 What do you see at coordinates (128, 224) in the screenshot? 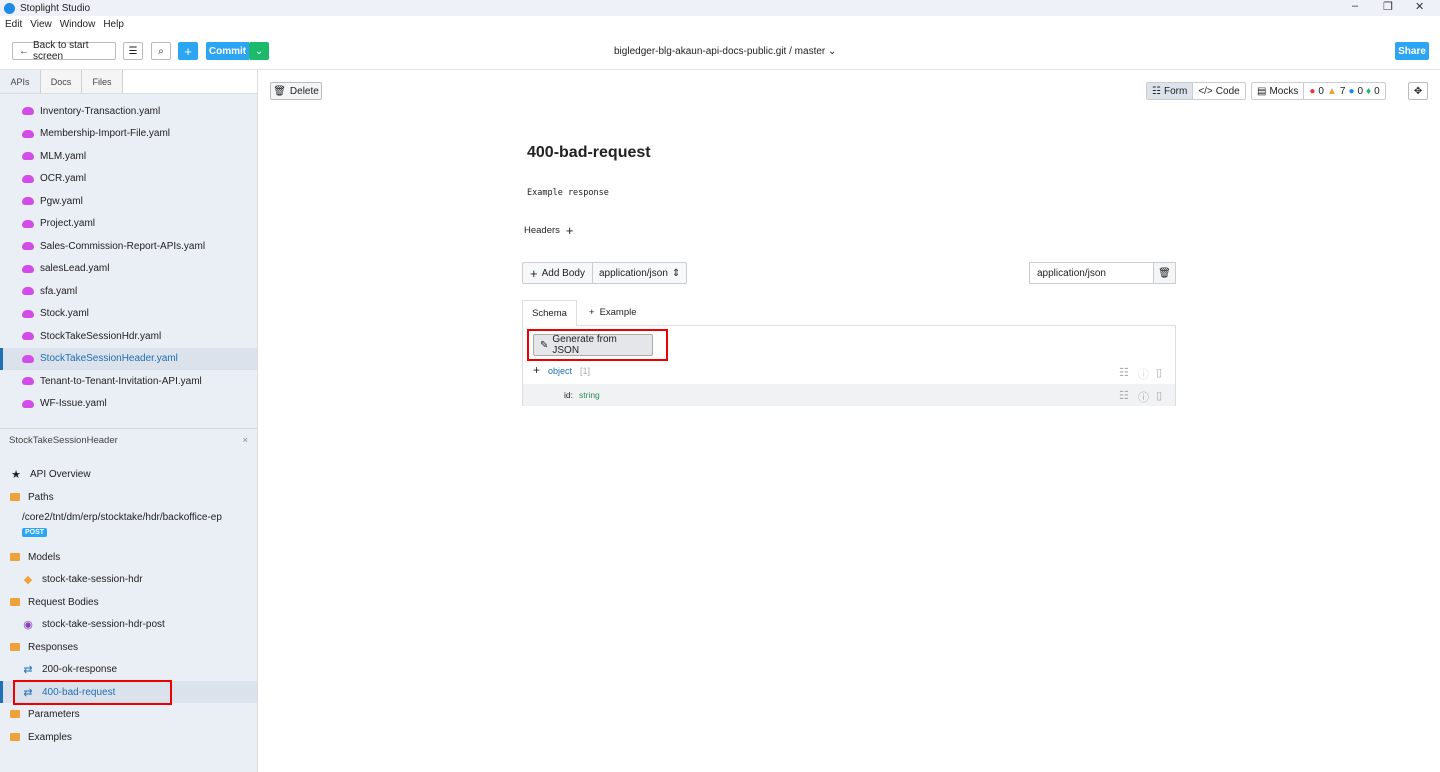
I see `file-item: Project.yaml` at bounding box center [128, 224].